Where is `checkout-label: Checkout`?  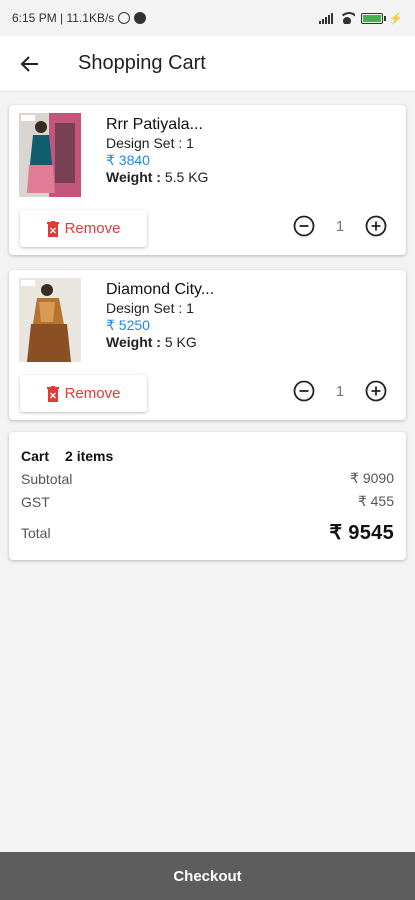 checkout-label: Checkout is located at coordinates (207, 876).